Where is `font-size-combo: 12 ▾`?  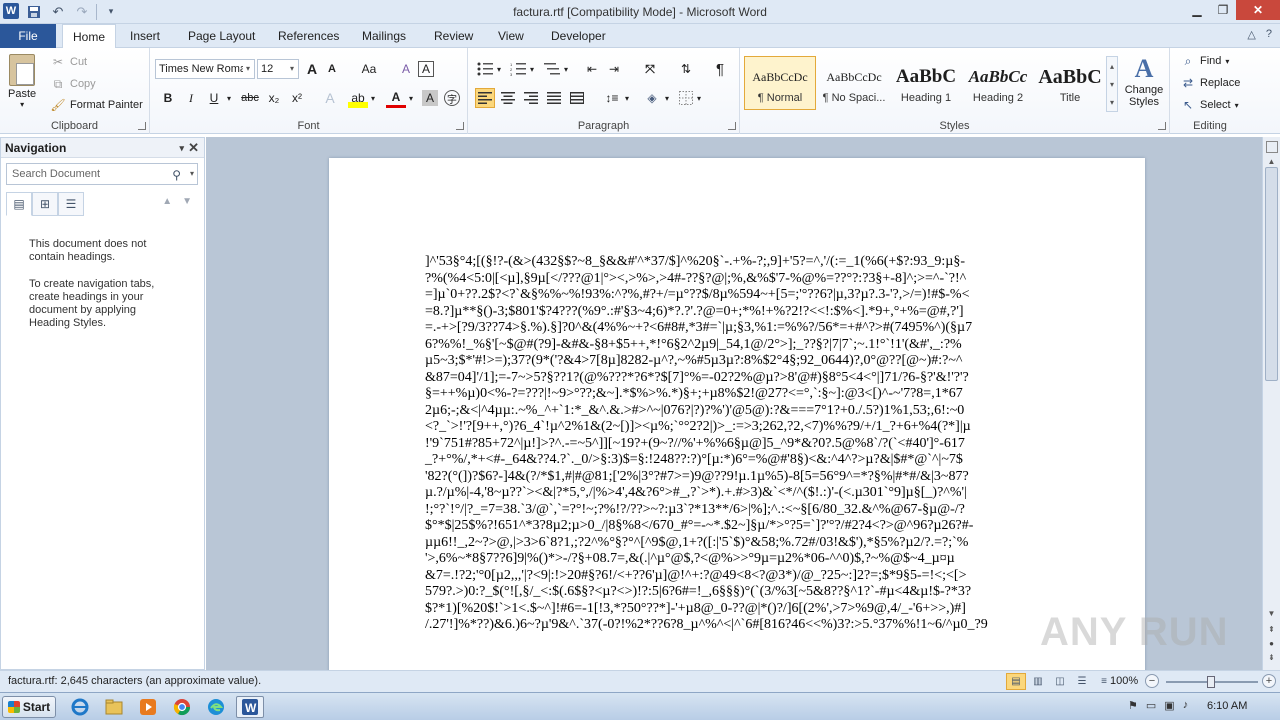 font-size-combo: 12 ▾ is located at coordinates (278, 69).